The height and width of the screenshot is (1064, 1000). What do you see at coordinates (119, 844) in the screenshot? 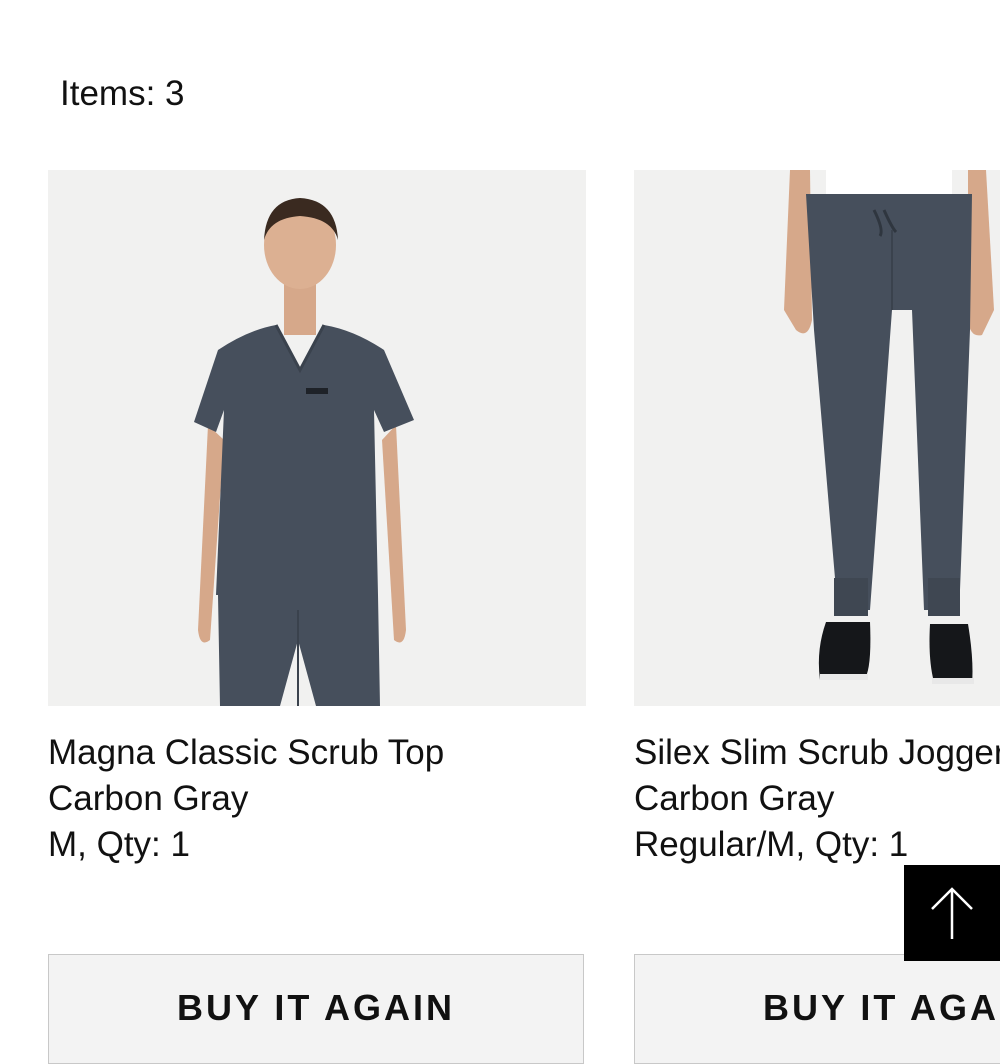
I see `product-size-qty: M, Qty: 1` at bounding box center [119, 844].